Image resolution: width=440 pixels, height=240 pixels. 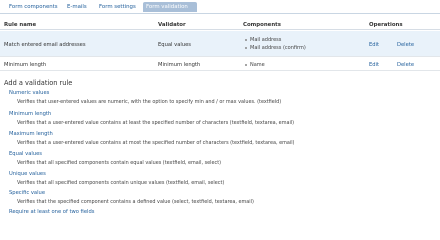 I want to click on header-components: Components, so click(x=262, y=25).